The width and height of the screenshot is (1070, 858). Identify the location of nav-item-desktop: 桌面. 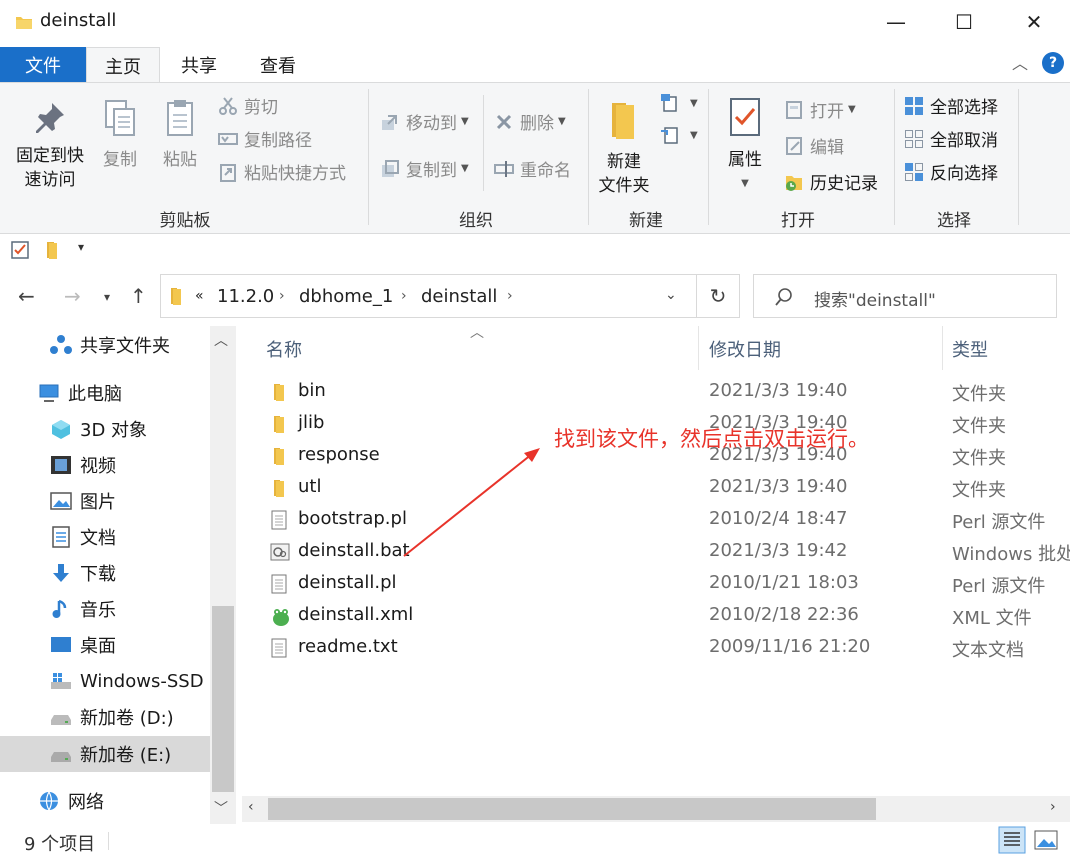
(105, 645).